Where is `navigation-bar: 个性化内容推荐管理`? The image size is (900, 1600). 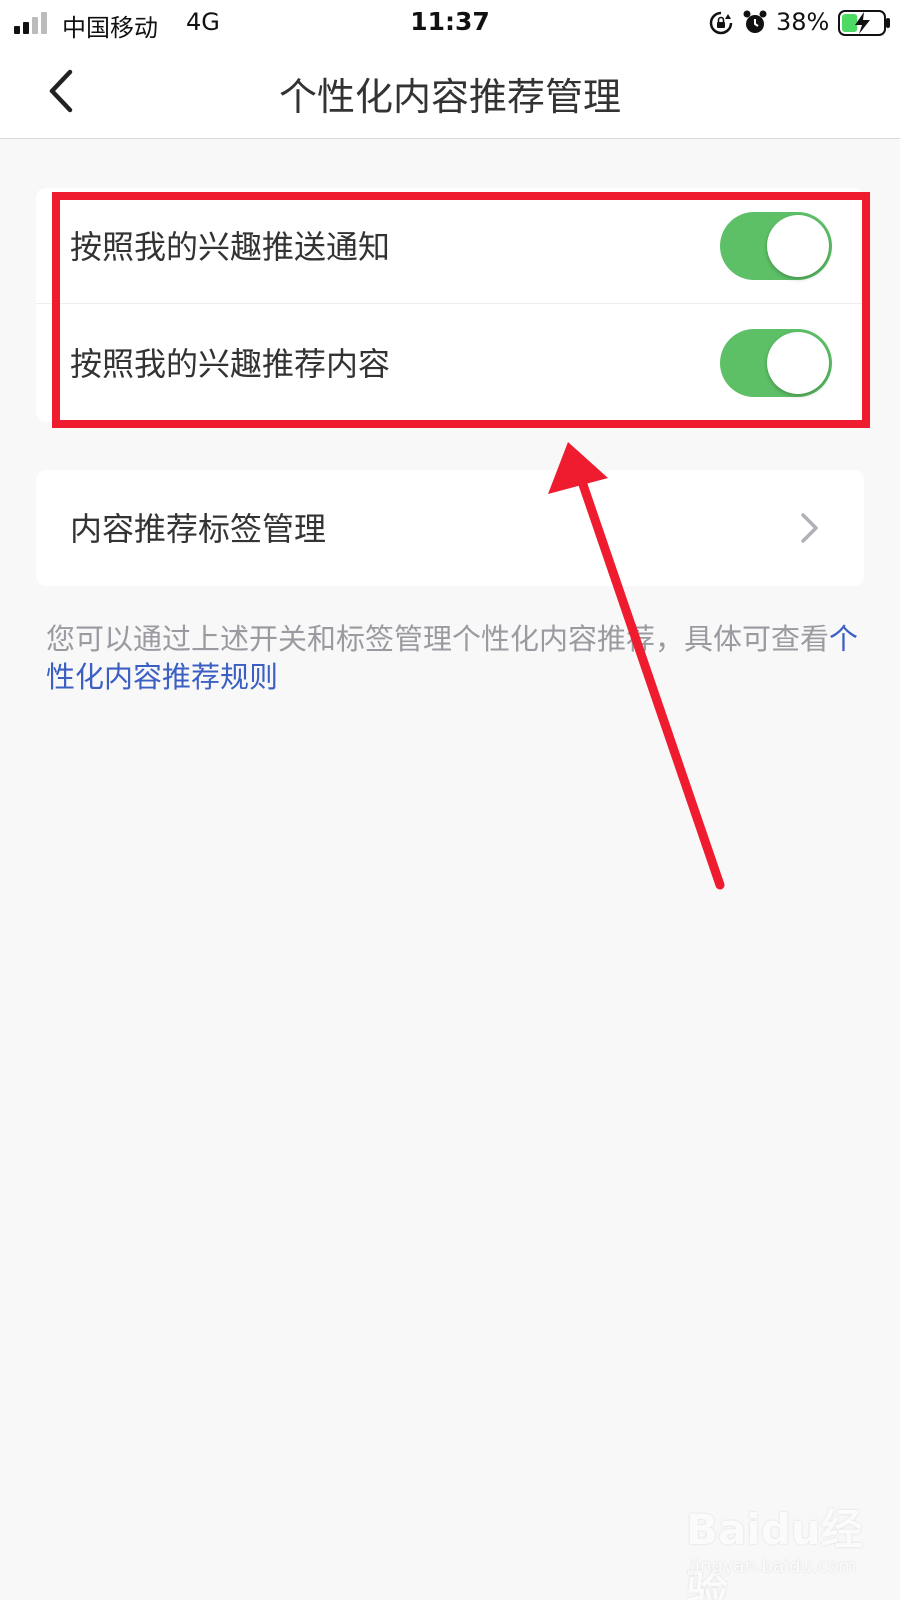 navigation-bar: 个性化内容推荐管理 is located at coordinates (450, 91).